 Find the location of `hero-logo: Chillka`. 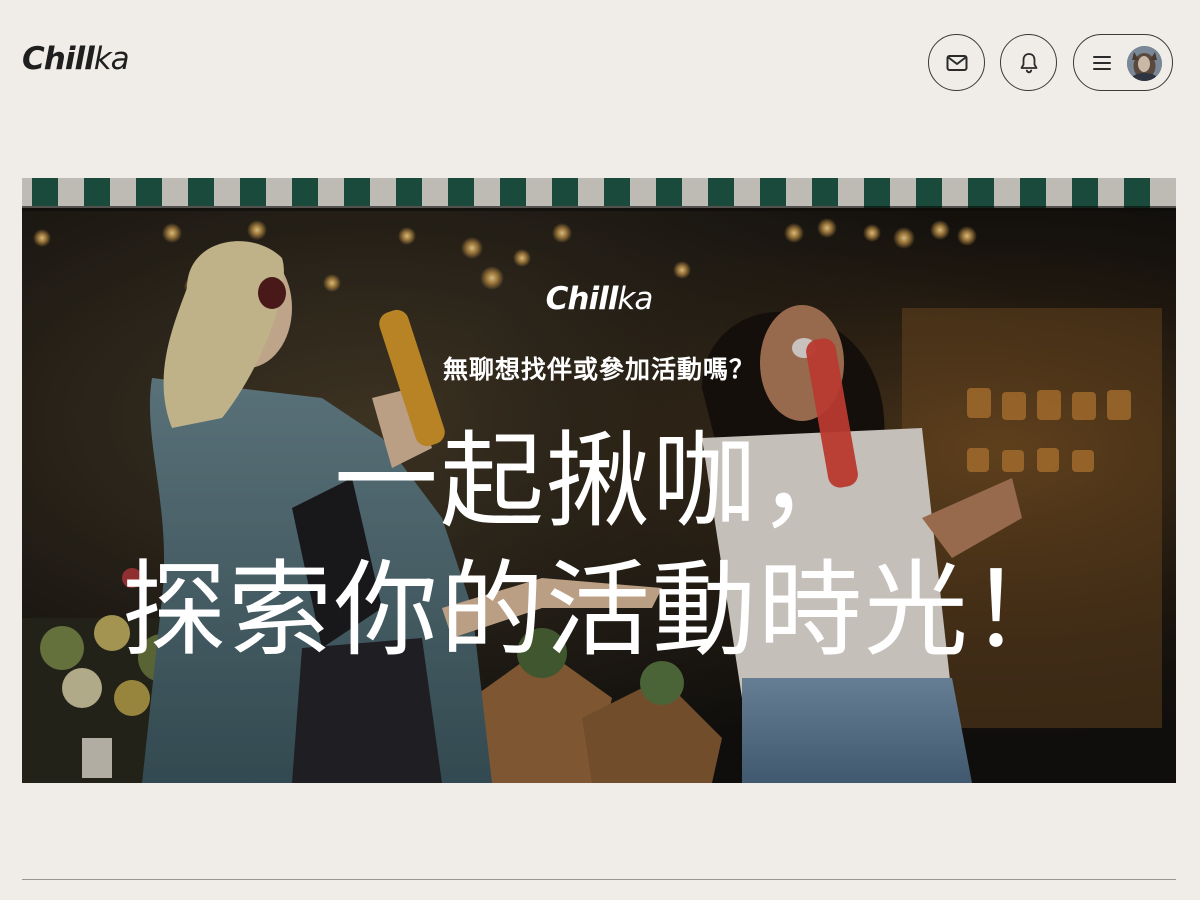

hero-logo: Chillka is located at coordinates (599, 299).